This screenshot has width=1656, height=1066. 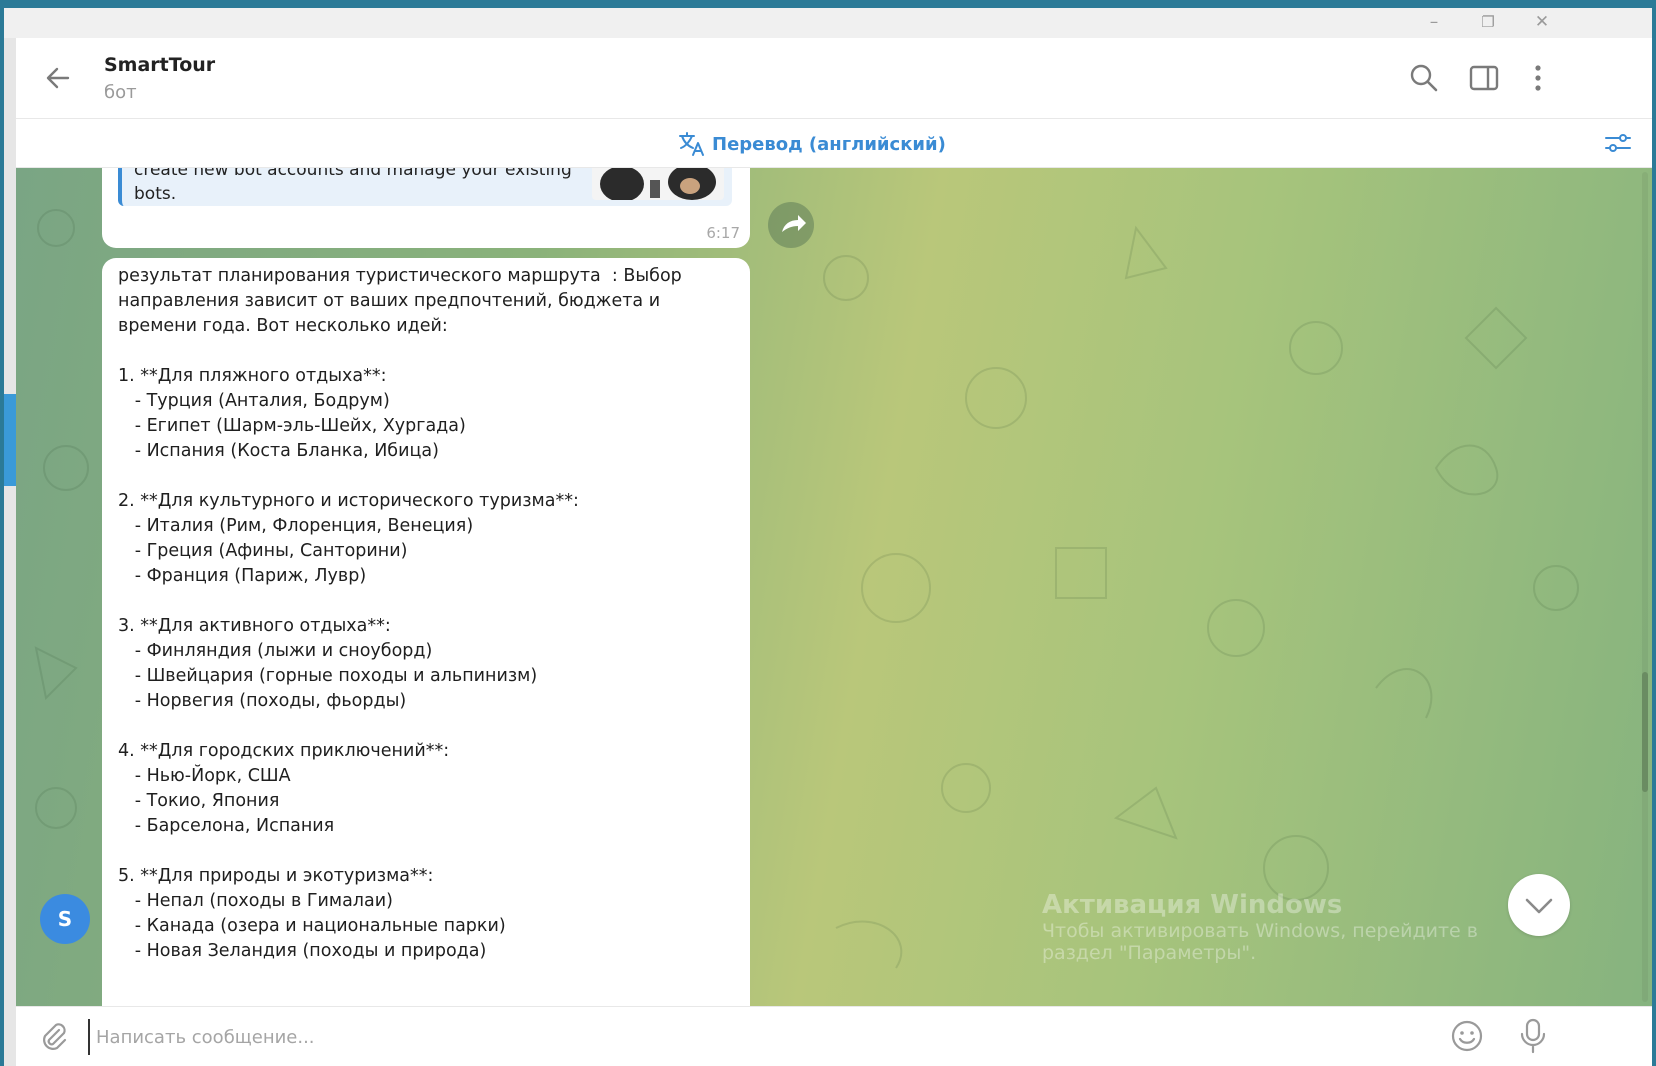 What do you see at coordinates (1488, 22) in the screenshot?
I see `restore-button: ❐` at bounding box center [1488, 22].